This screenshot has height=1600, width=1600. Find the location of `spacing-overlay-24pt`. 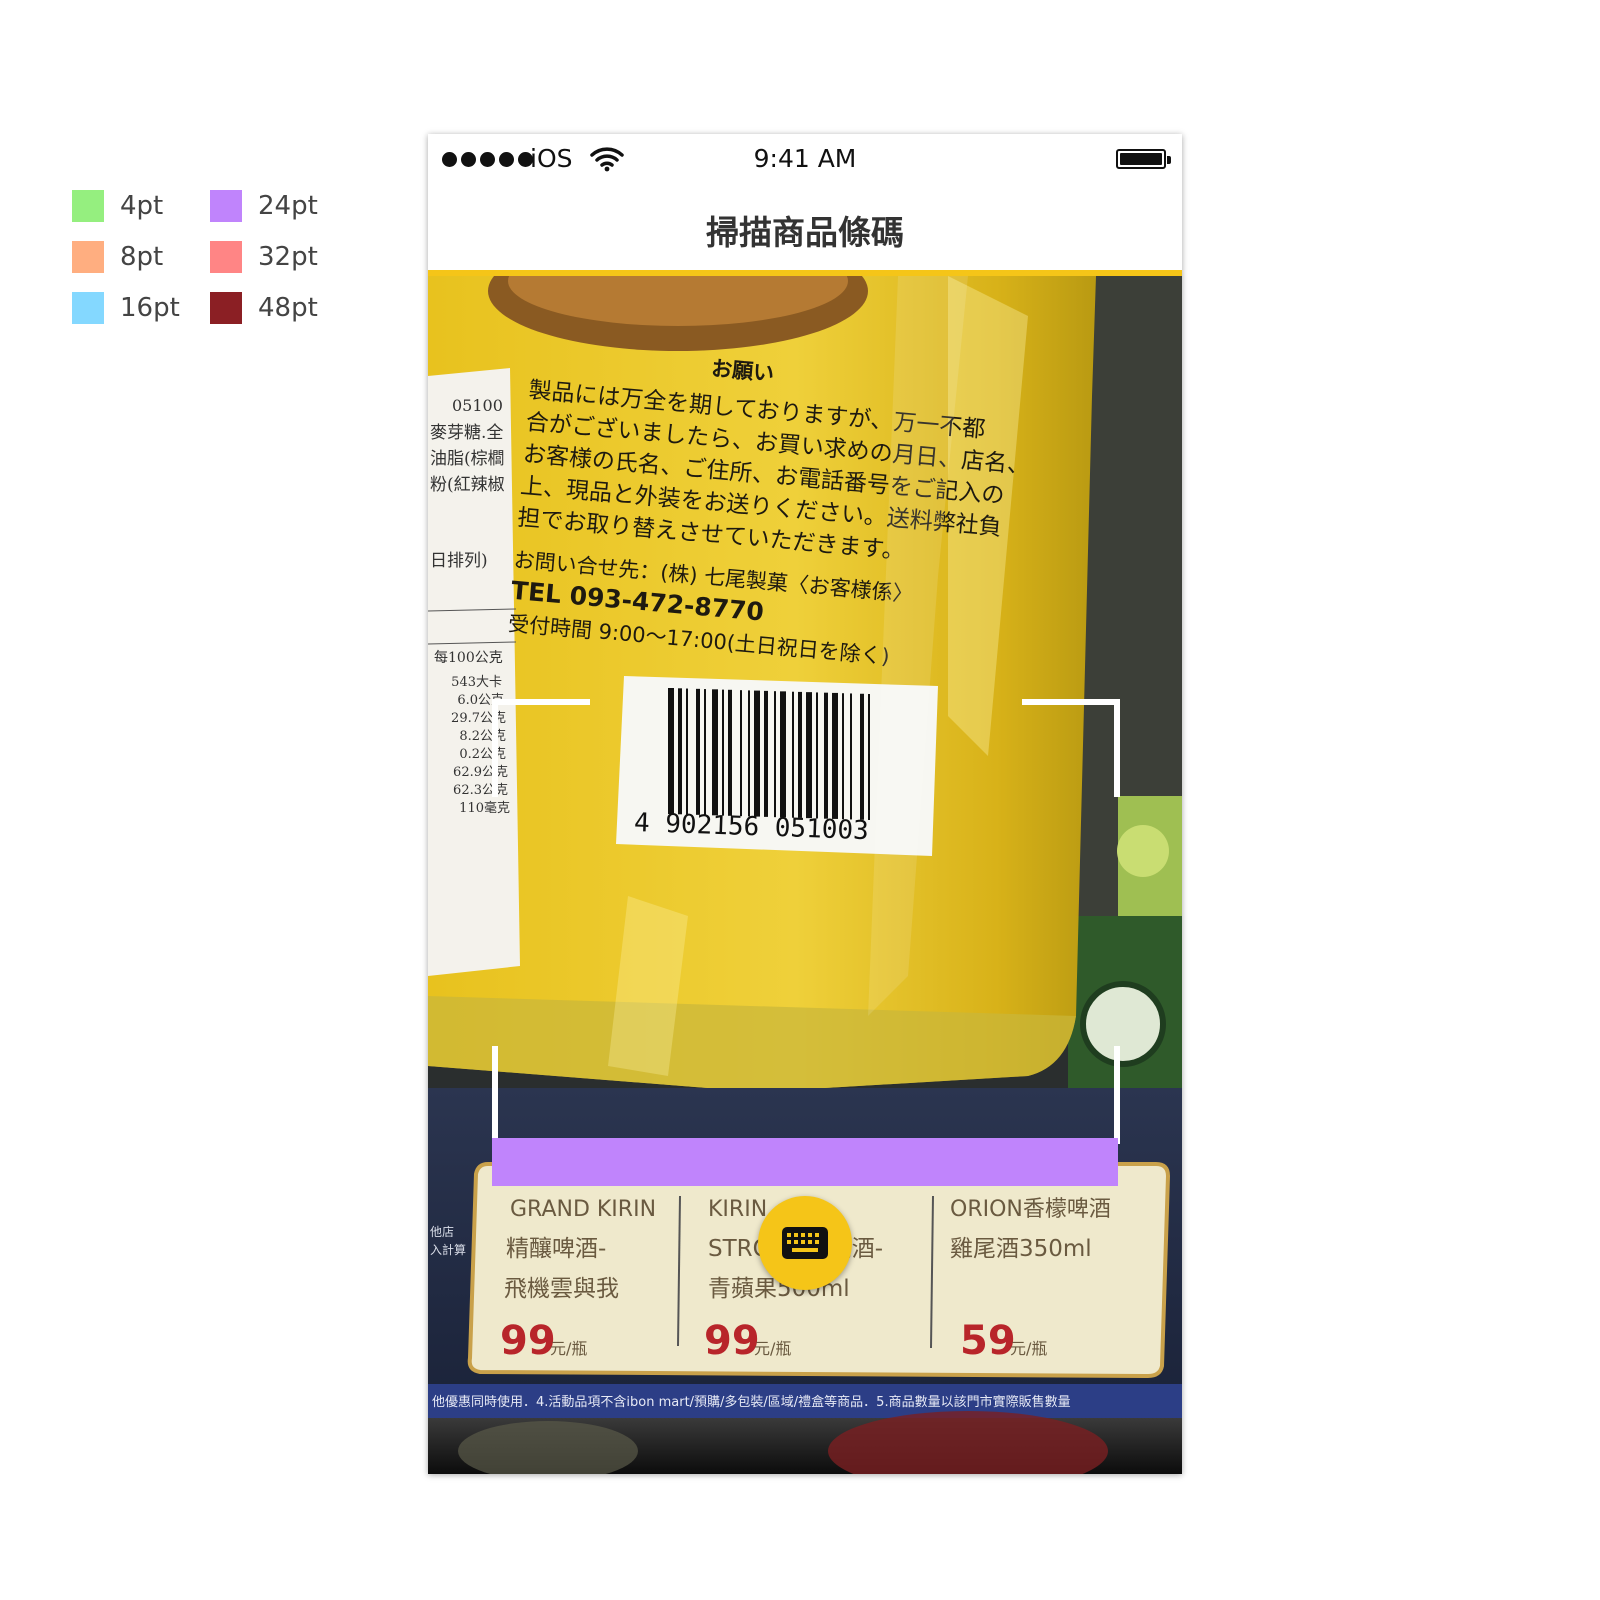

spacing-overlay-24pt is located at coordinates (805, 1162).